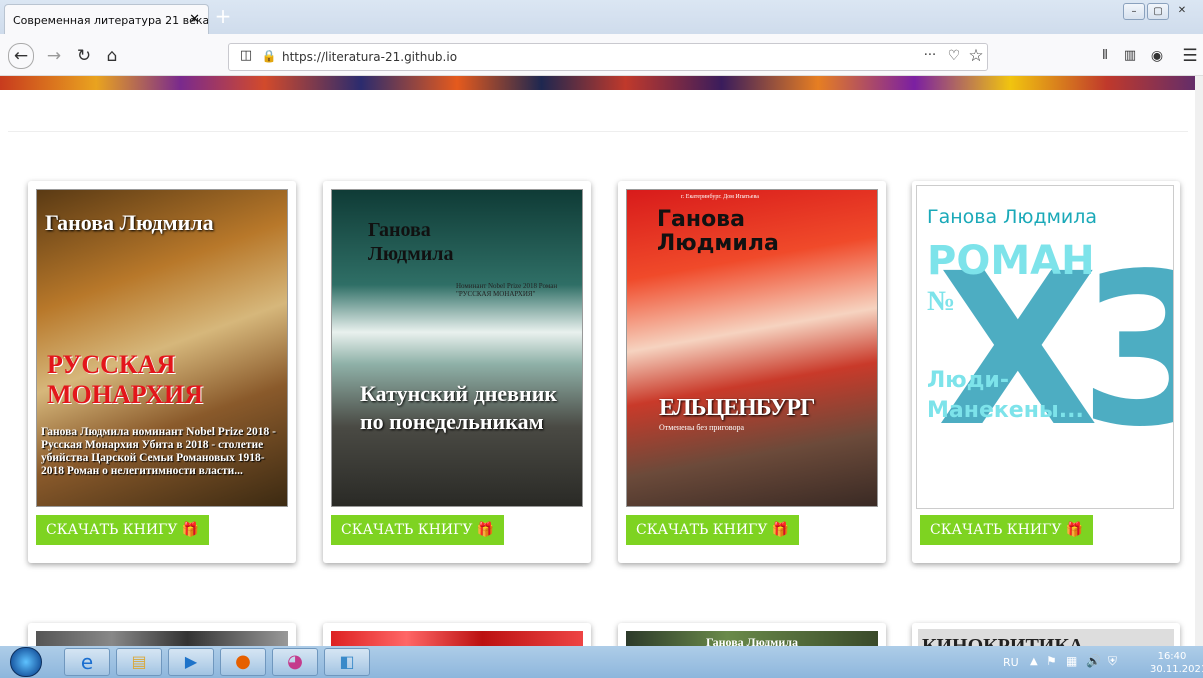  I want to click on volume-icon: 🔊, so click(1093, 661).